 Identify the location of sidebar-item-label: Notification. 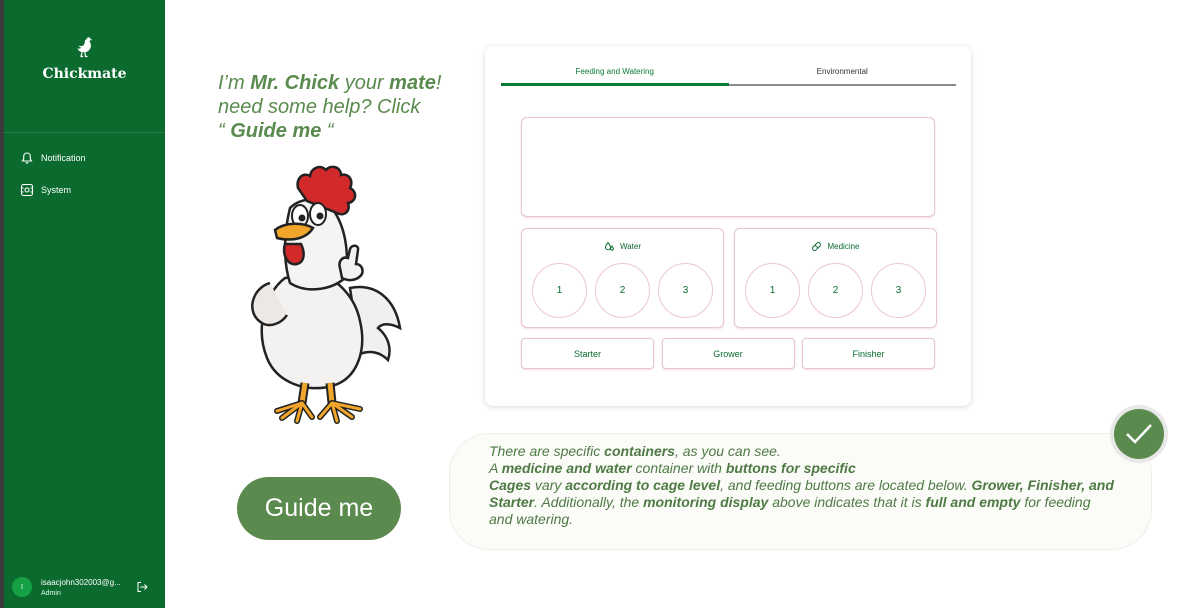
(63, 158).